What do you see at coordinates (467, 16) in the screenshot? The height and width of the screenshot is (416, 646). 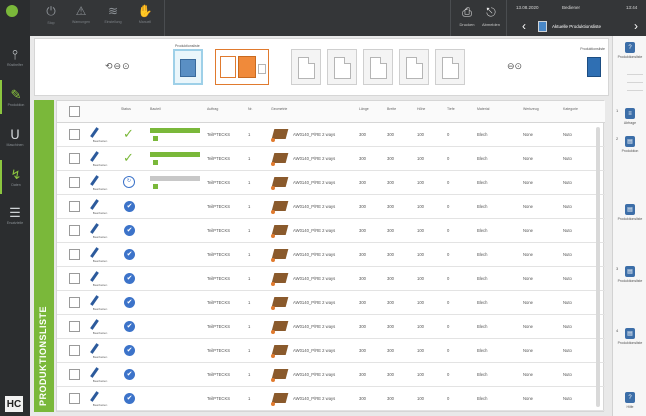 I see `print-button: ⎙ Drucken` at bounding box center [467, 16].